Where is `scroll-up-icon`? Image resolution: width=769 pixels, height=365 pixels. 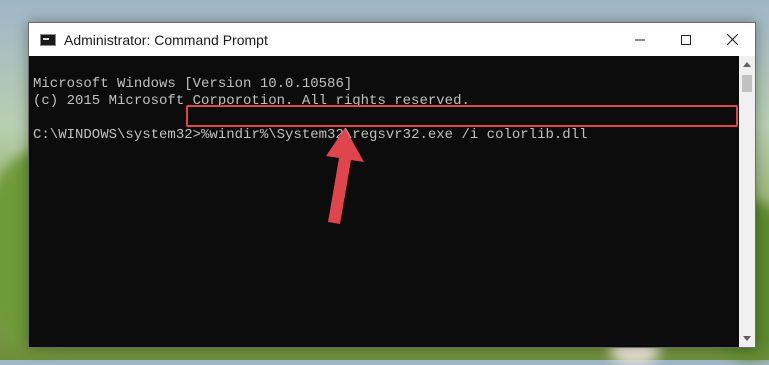 scroll-up-icon is located at coordinates (747, 64).